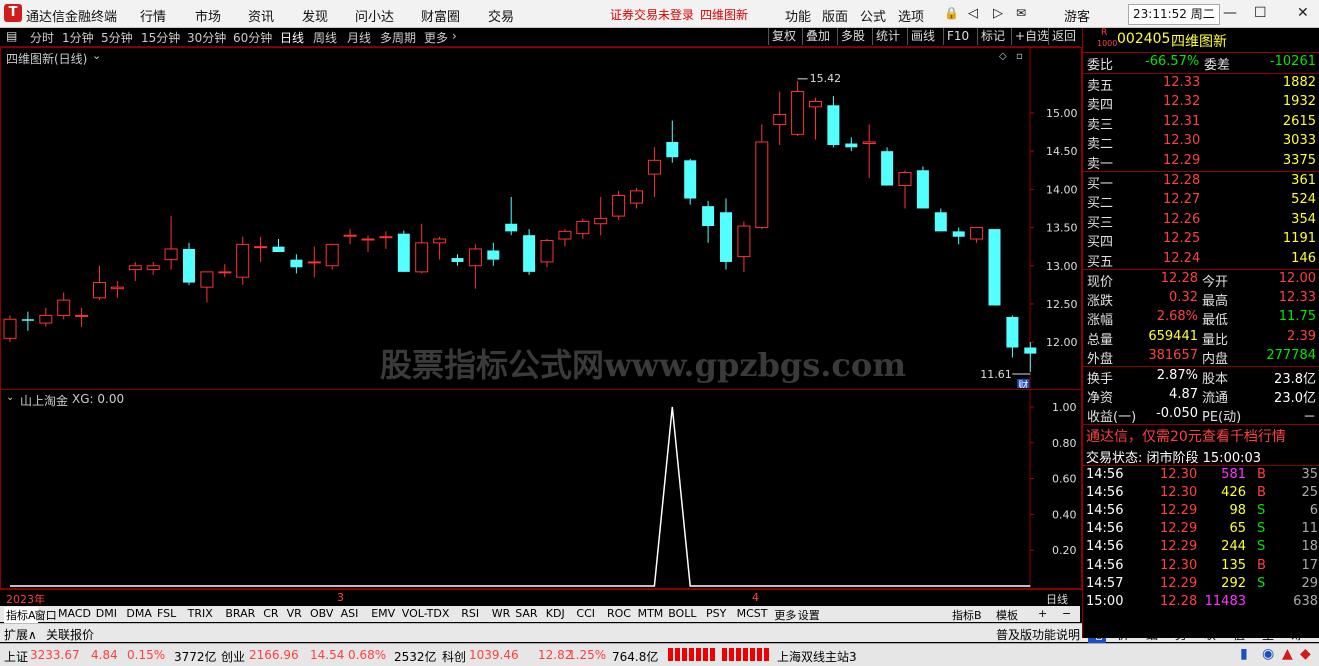 This screenshot has width=1319, height=666. I want to click on message-icon: ✉, so click(1021, 13).